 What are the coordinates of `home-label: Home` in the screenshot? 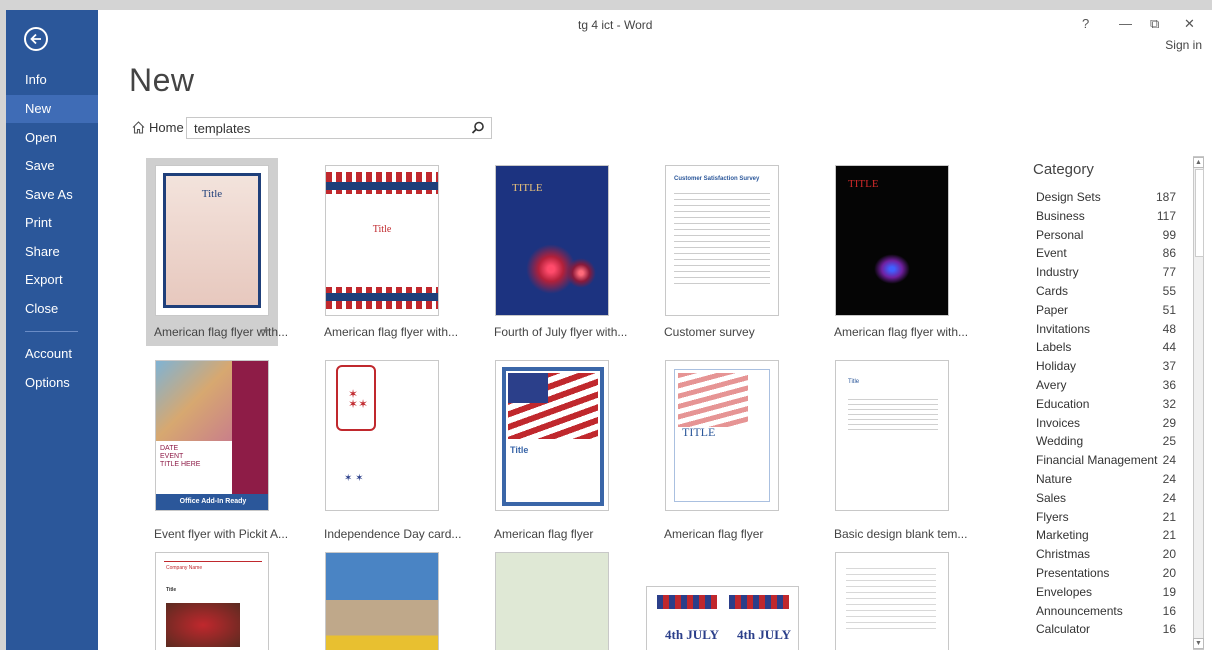 It's located at (166, 127).